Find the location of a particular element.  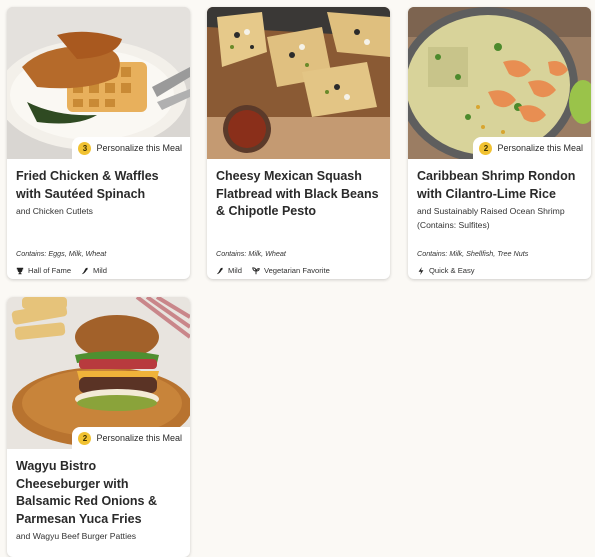

allergen-info: Contains: Milk, Wheat is located at coordinates (251, 253).